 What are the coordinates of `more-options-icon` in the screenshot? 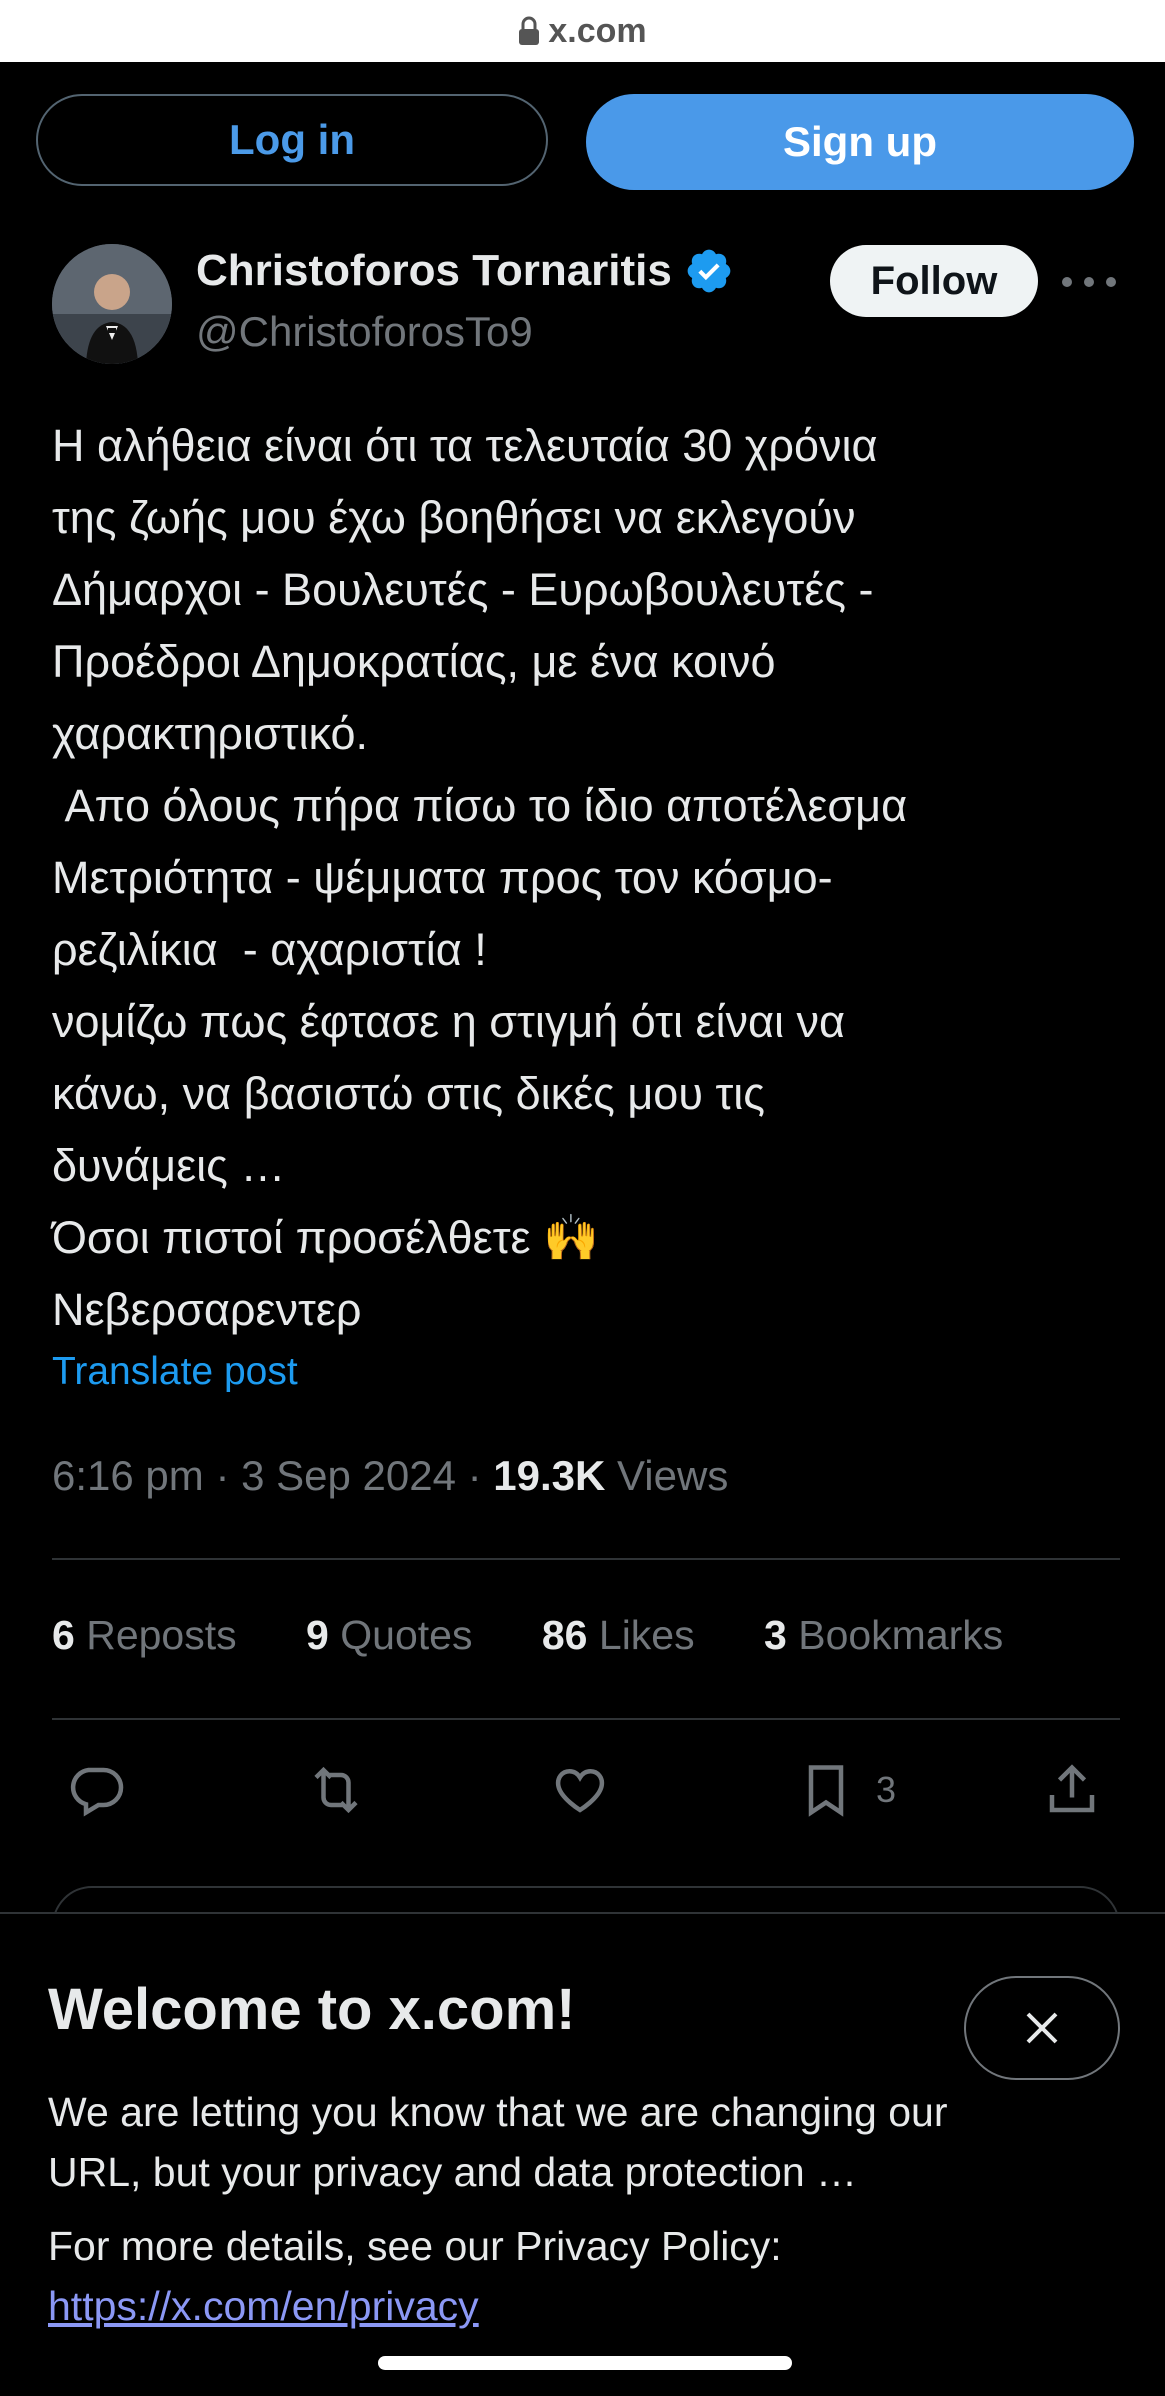 It's located at (1089, 282).